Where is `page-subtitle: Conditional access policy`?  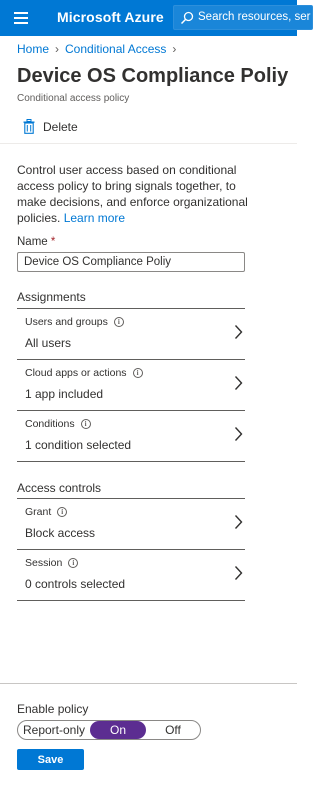 page-subtitle: Conditional access policy is located at coordinates (73, 98).